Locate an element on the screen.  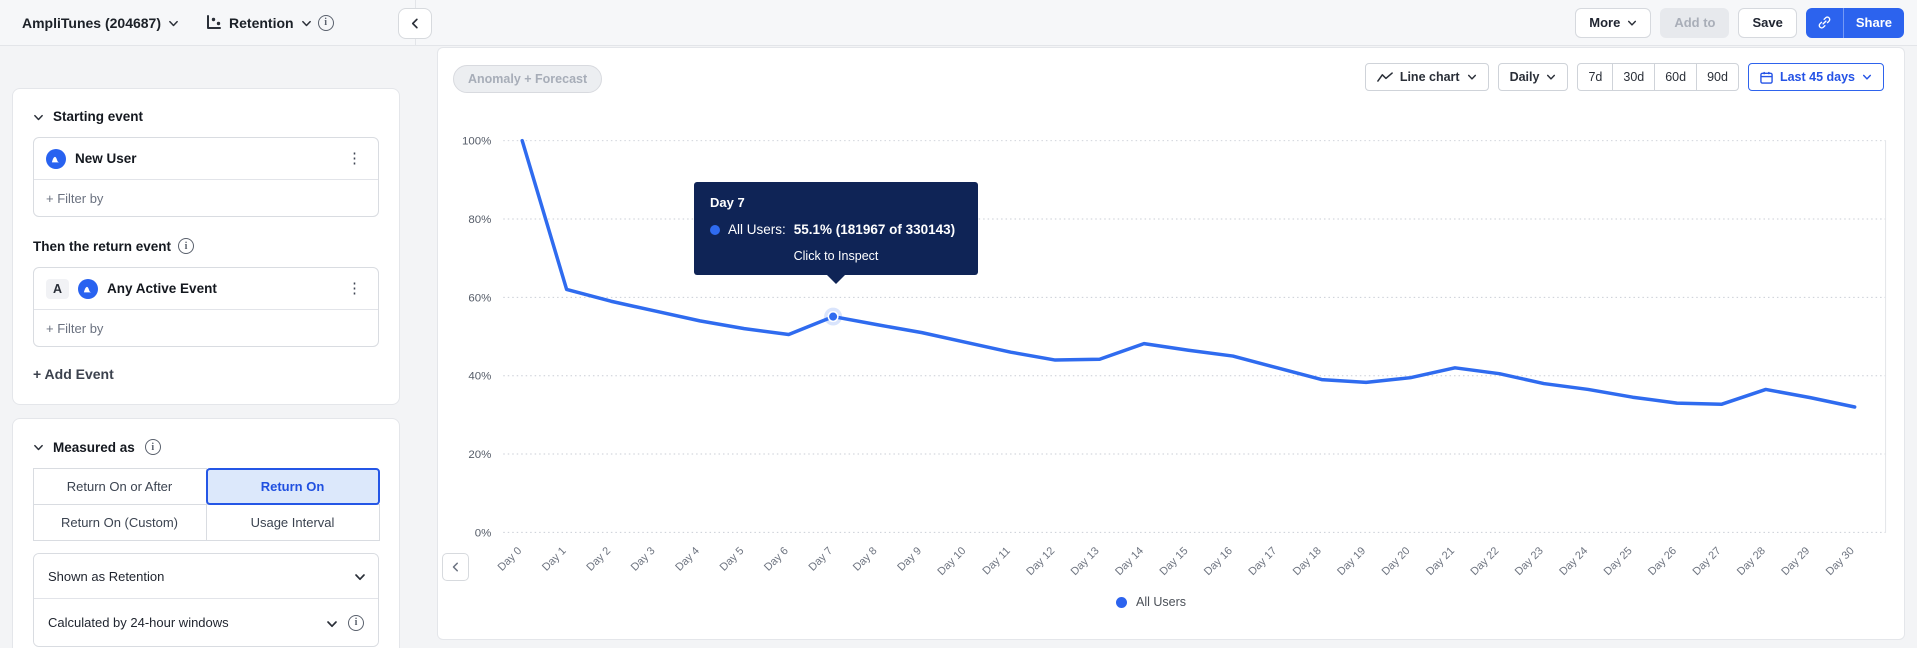
collapse-sidebar-button is located at coordinates (415, 23).